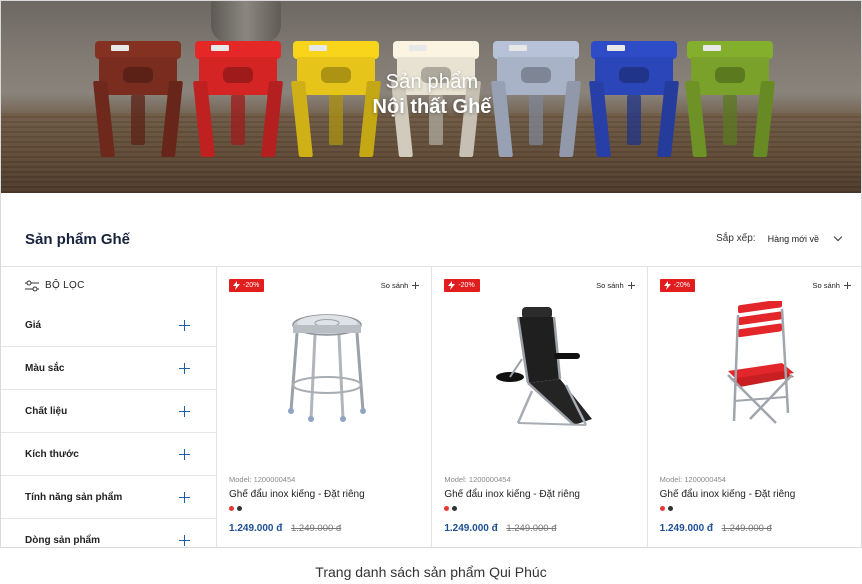 This screenshot has width=862, height=584. Describe the element at coordinates (108, 454) in the screenshot. I see `filter-size: Kích thước` at that location.